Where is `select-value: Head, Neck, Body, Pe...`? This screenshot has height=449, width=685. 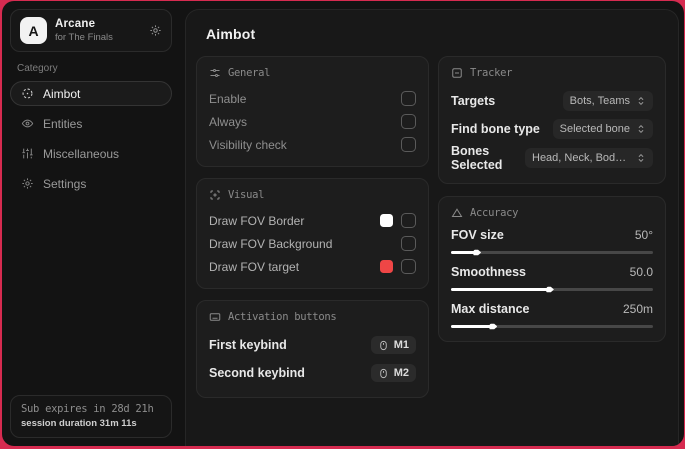 select-value: Head, Neck, Body, Pe... is located at coordinates (581, 158).